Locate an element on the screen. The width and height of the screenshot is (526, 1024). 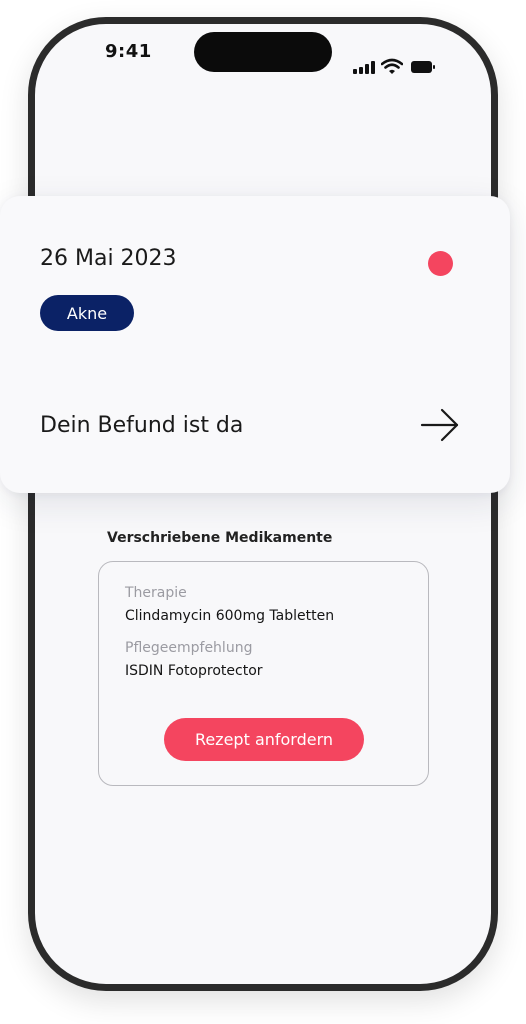
wifi-icon is located at coordinates (392, 66).